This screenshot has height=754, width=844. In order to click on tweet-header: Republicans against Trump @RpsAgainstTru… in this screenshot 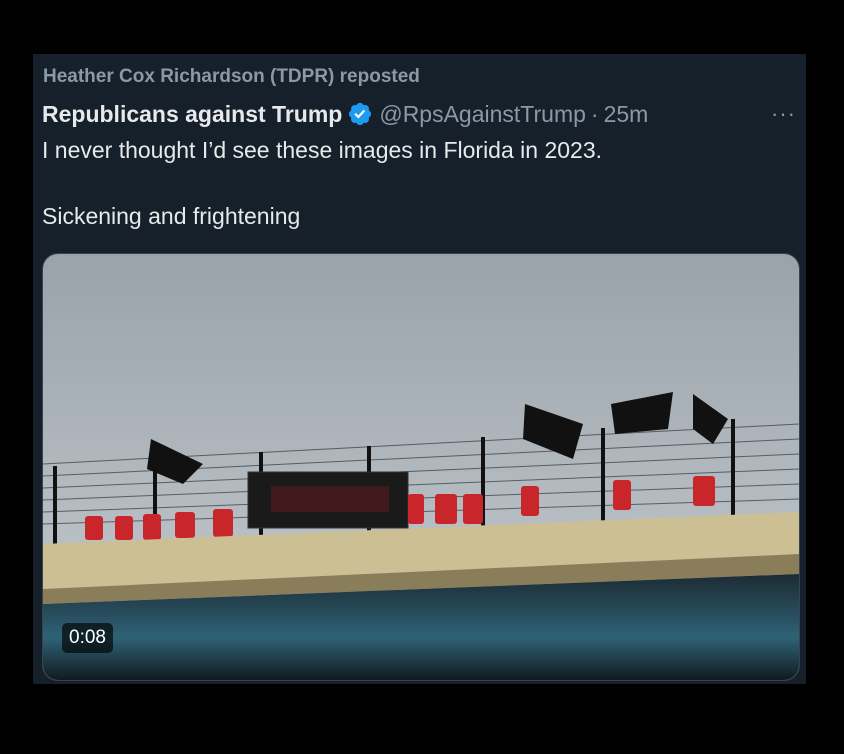, I will do `click(424, 114)`.